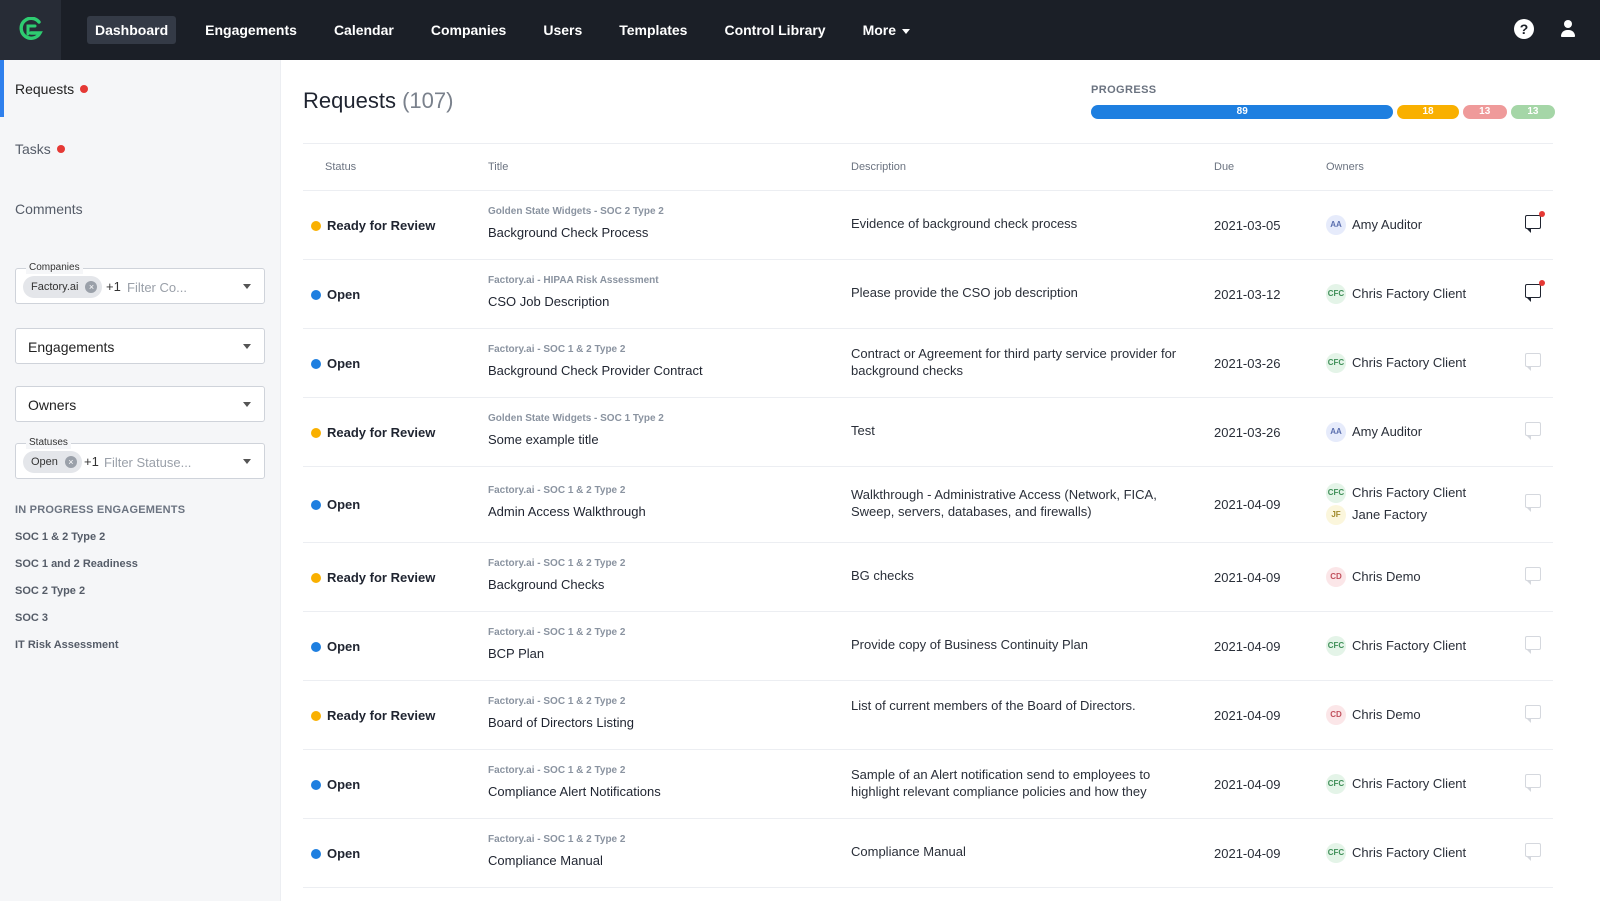  What do you see at coordinates (573, 280) in the screenshot?
I see `engagement-link: Factory.ai - HIPAA Risk Assessment` at bounding box center [573, 280].